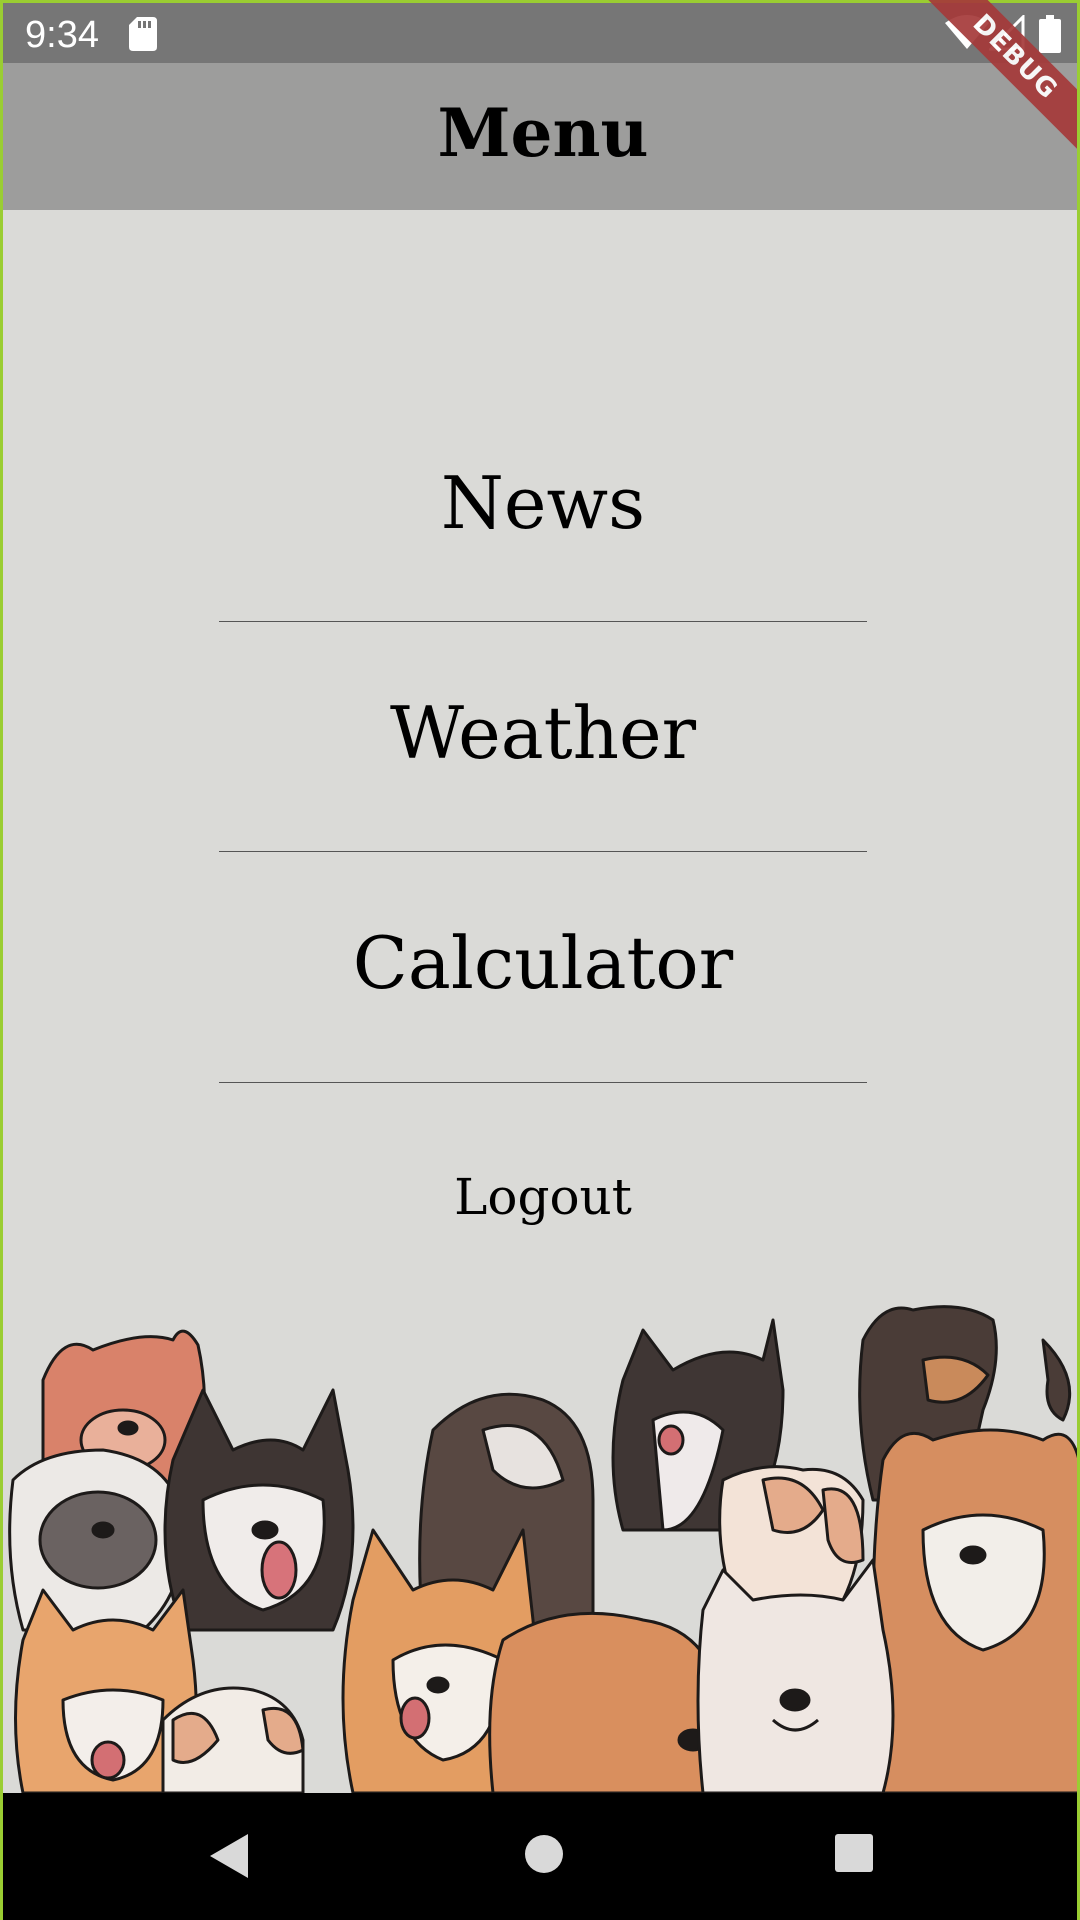 The image size is (1080, 1920). What do you see at coordinates (1050, 34) in the screenshot?
I see `battery-icon` at bounding box center [1050, 34].